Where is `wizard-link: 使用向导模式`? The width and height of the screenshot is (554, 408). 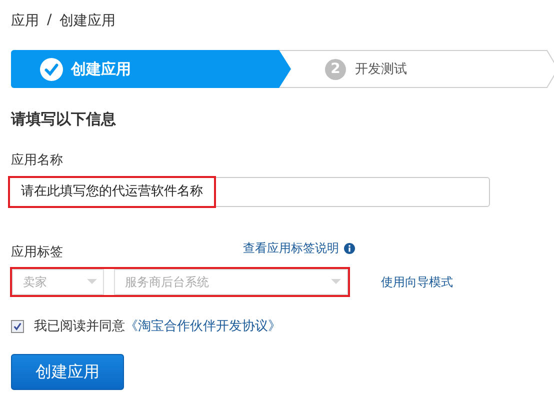 wizard-link: 使用向导模式 is located at coordinates (417, 282).